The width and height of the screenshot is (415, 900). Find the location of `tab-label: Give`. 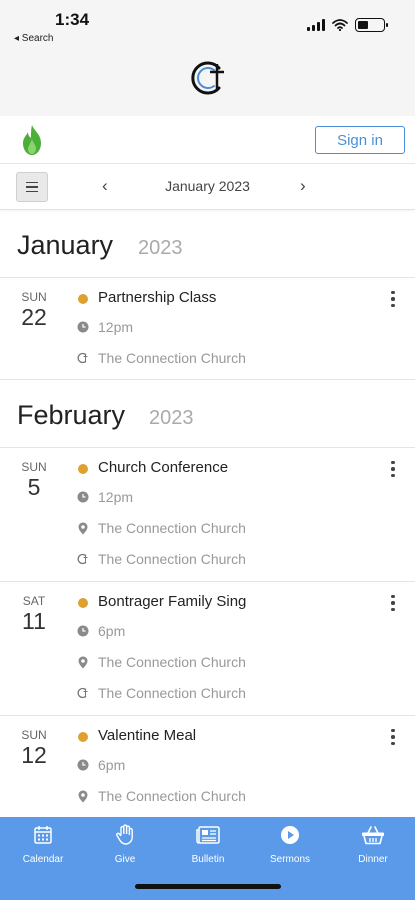

tab-label: Give is located at coordinates (125, 859).